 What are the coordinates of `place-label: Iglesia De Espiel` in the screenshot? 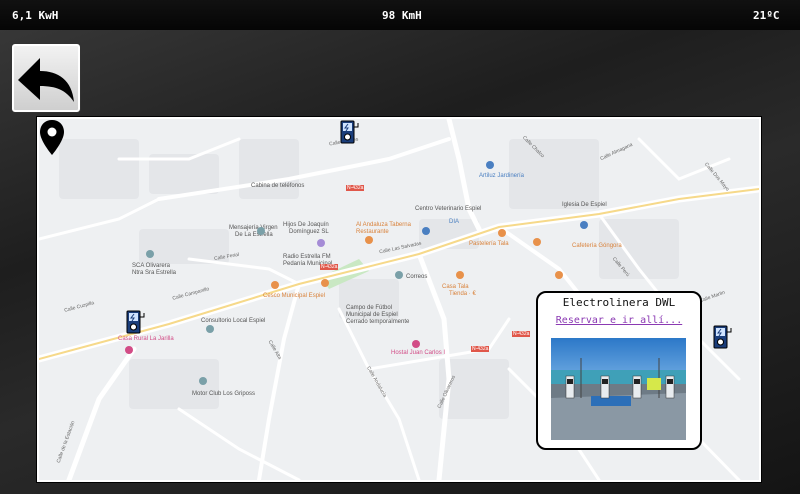 It's located at (584, 205).